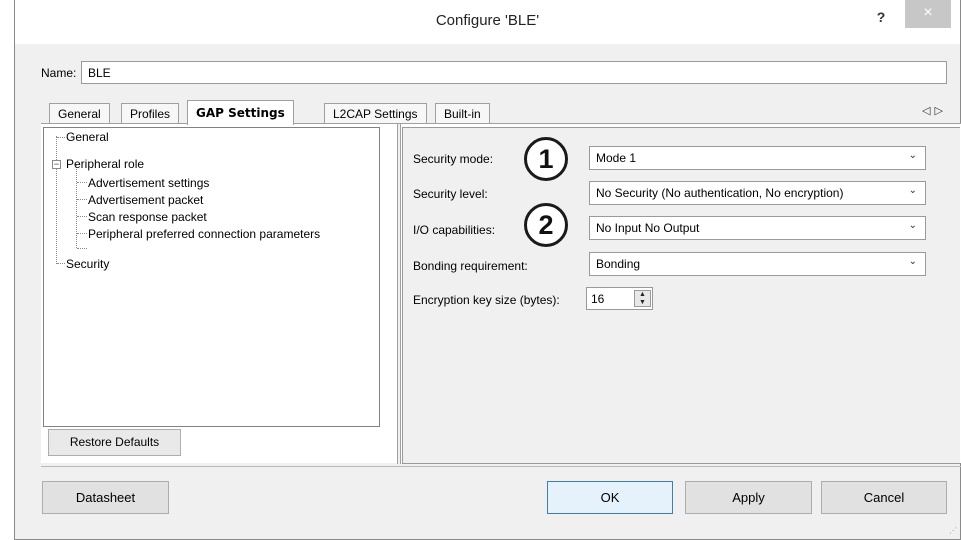  I want to click on bonding-requirement-label: Bonding requirement:, so click(470, 266).